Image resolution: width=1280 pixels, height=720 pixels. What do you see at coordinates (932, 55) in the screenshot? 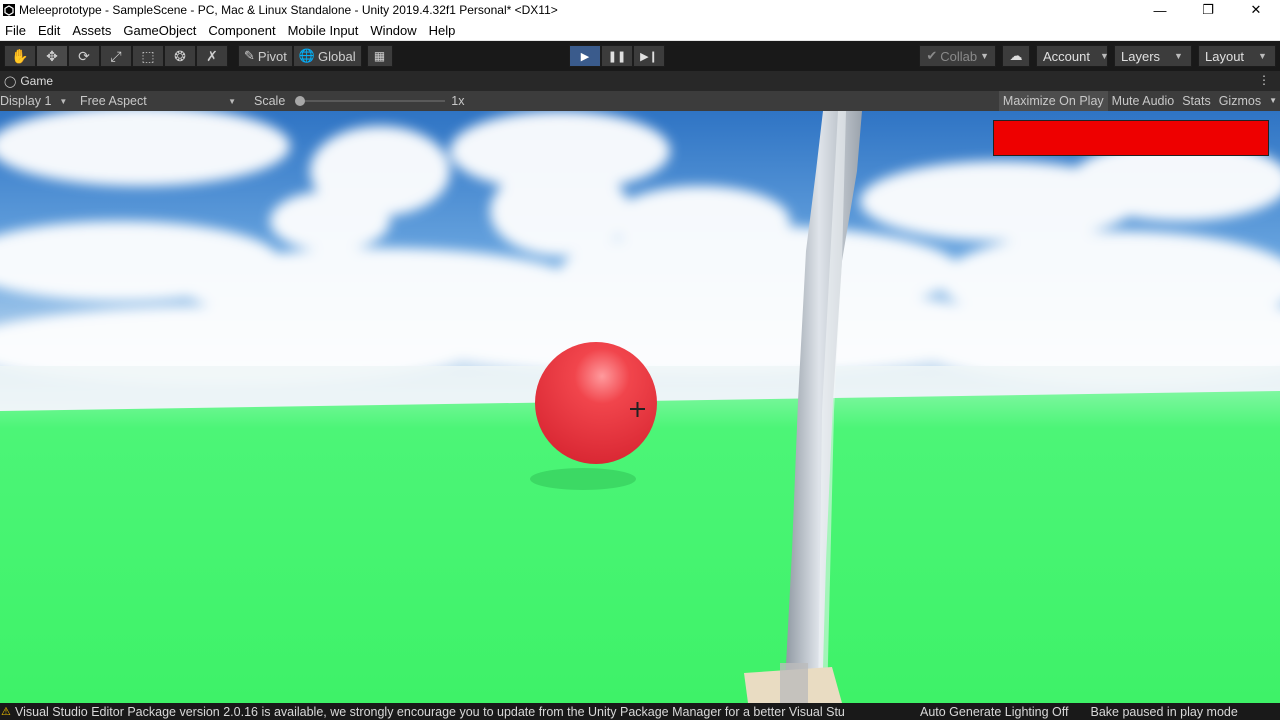
I see `collab-check-icon: ✔` at bounding box center [932, 55].